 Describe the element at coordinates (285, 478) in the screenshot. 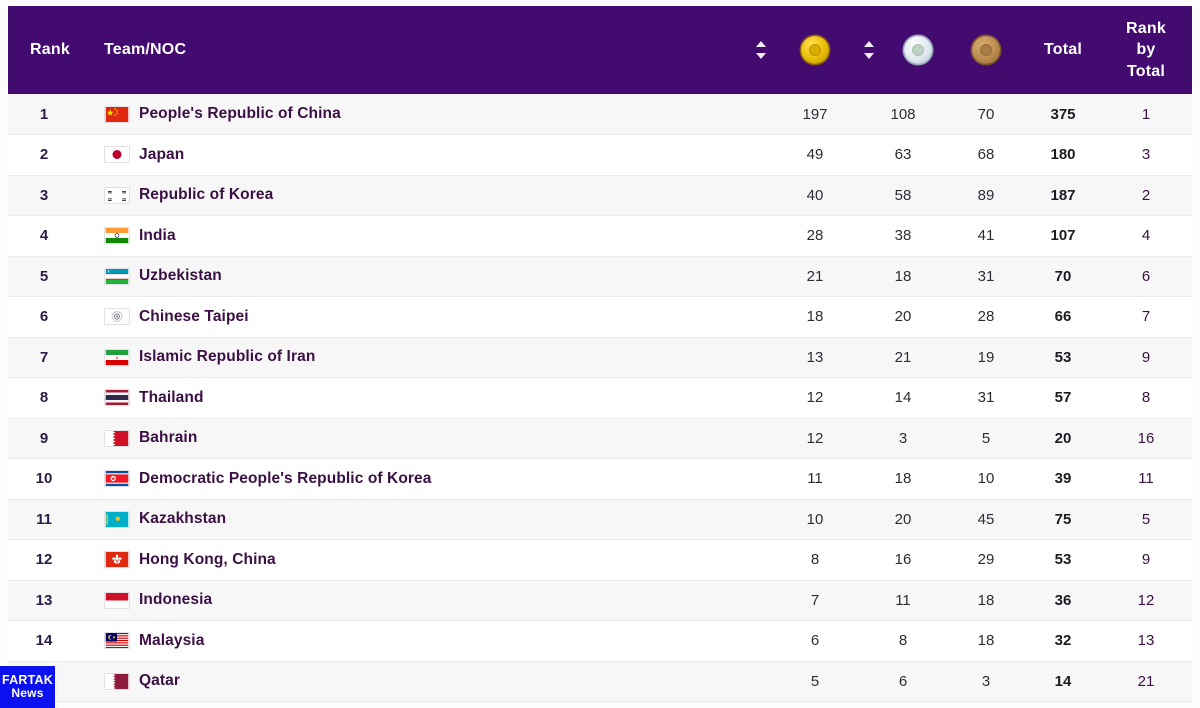

I see `team-name: Democratic People's Republic of Korea` at that location.